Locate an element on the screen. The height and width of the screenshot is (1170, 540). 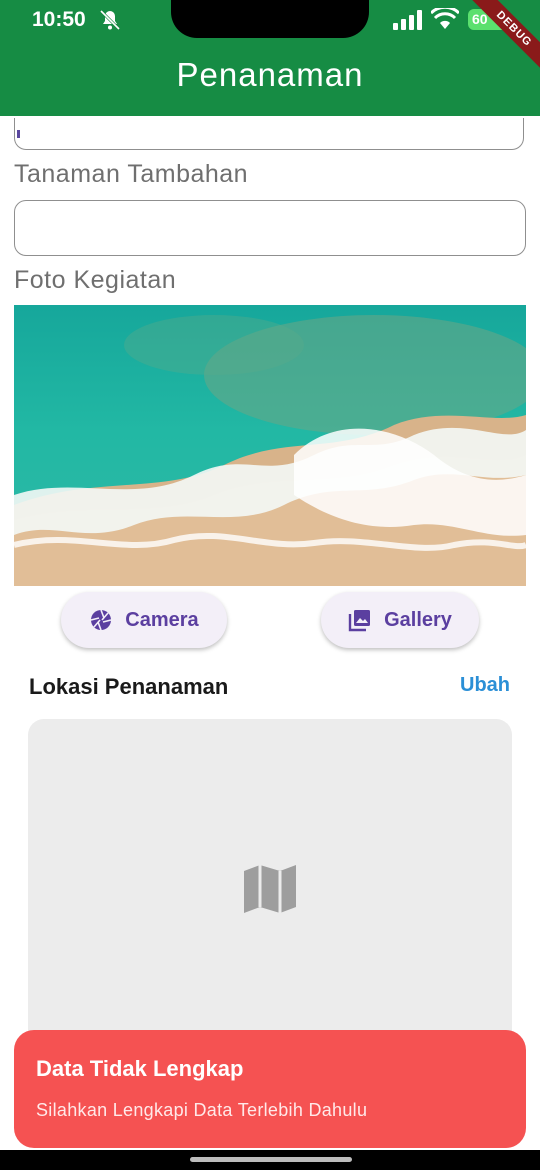
previous-text-field is located at coordinates (269, 134).